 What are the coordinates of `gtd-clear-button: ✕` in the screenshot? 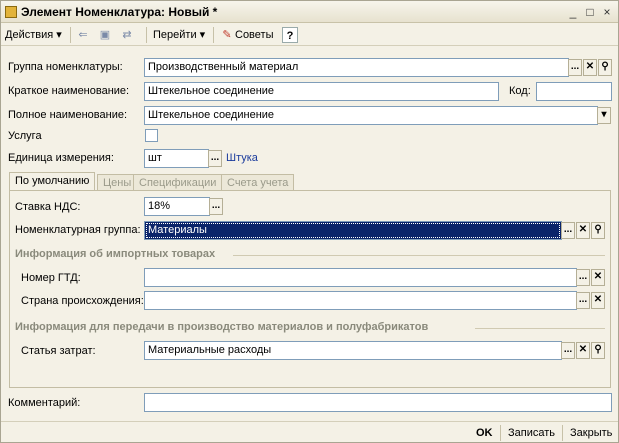 It's located at (598, 277).